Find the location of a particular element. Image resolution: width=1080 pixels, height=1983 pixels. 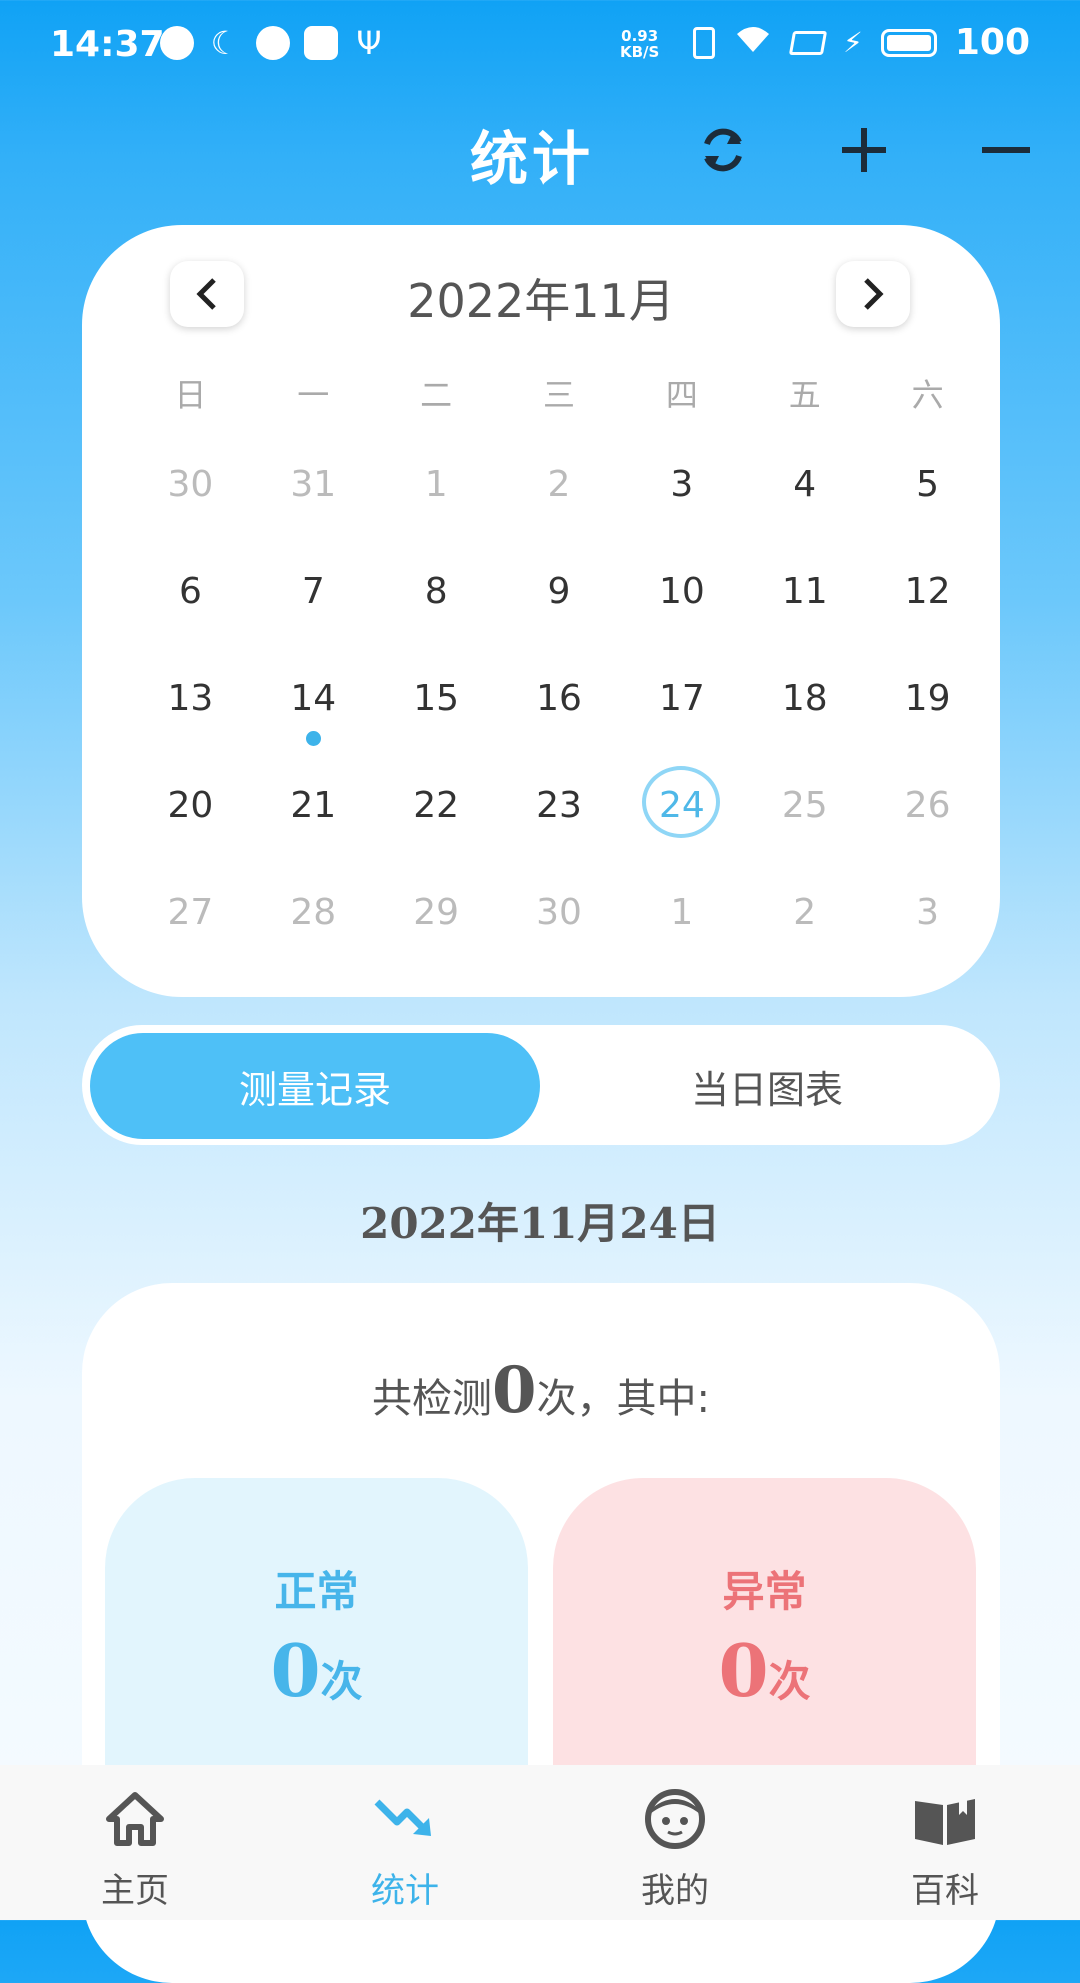

weekday-label: 六 is located at coordinates (927, 395).